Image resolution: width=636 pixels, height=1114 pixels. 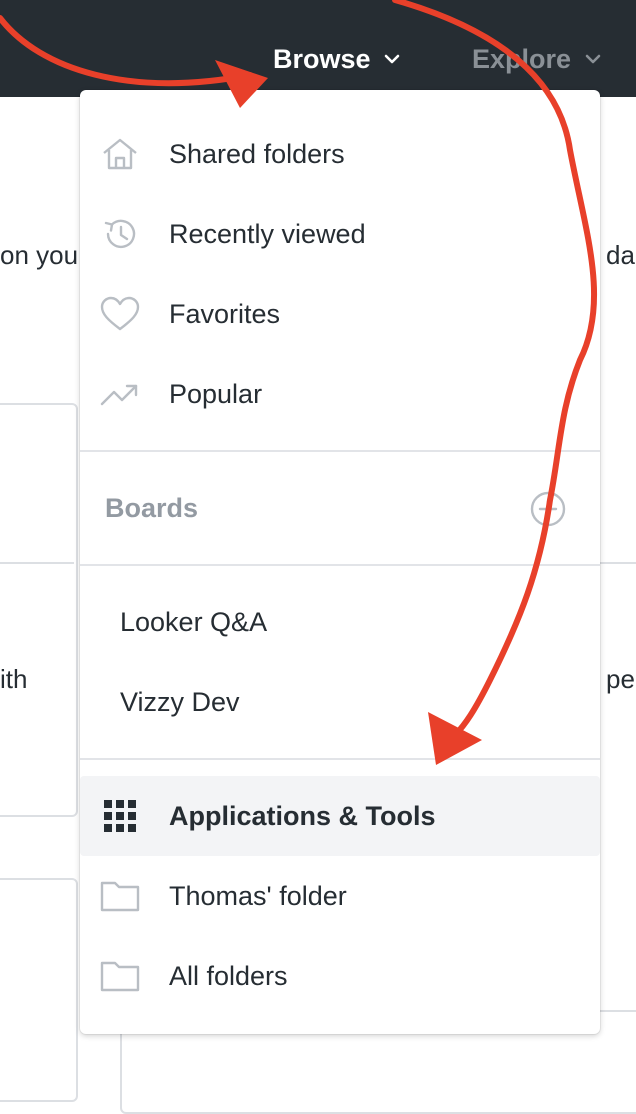 What do you see at coordinates (120, 154) in the screenshot?
I see `home-icon` at bounding box center [120, 154].